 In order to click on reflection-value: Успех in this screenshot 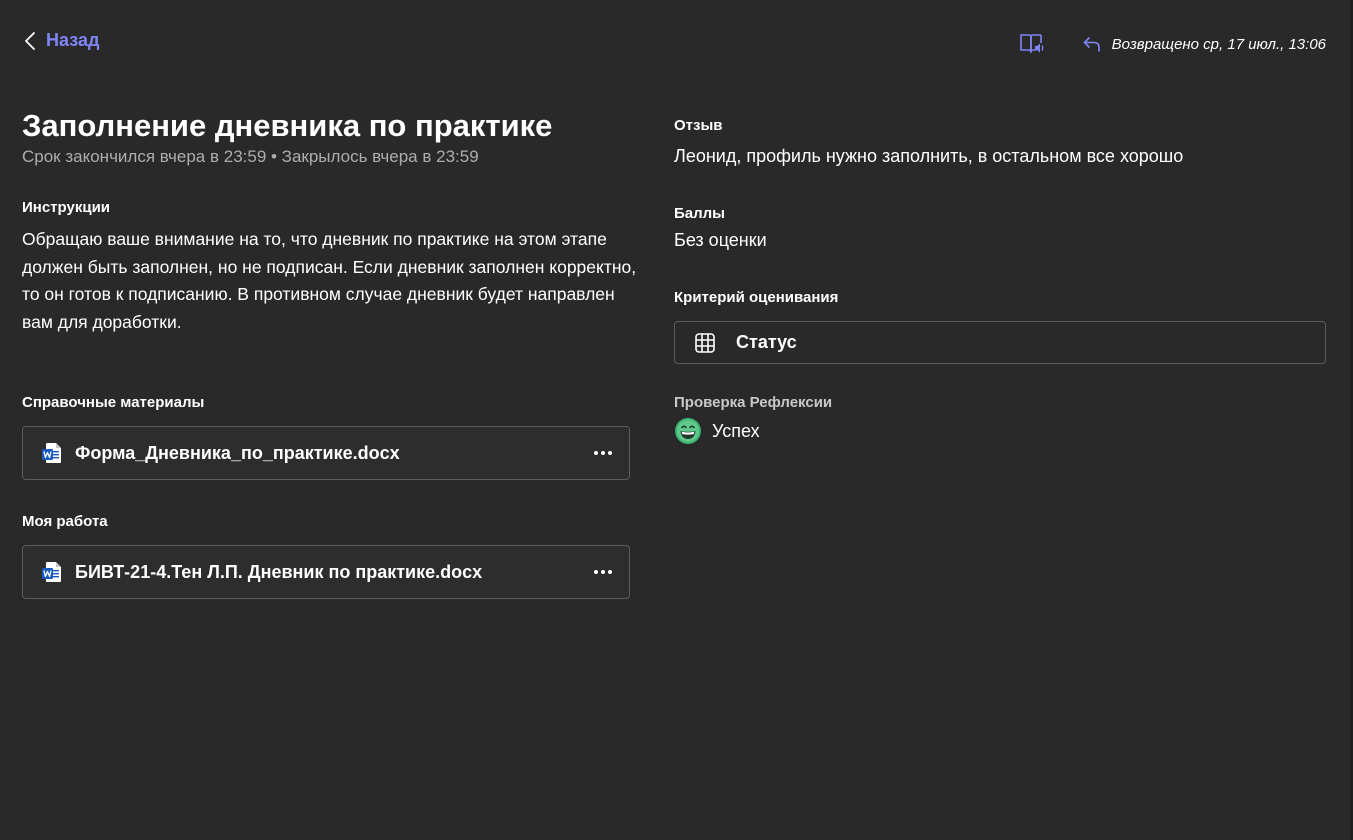, I will do `click(736, 430)`.